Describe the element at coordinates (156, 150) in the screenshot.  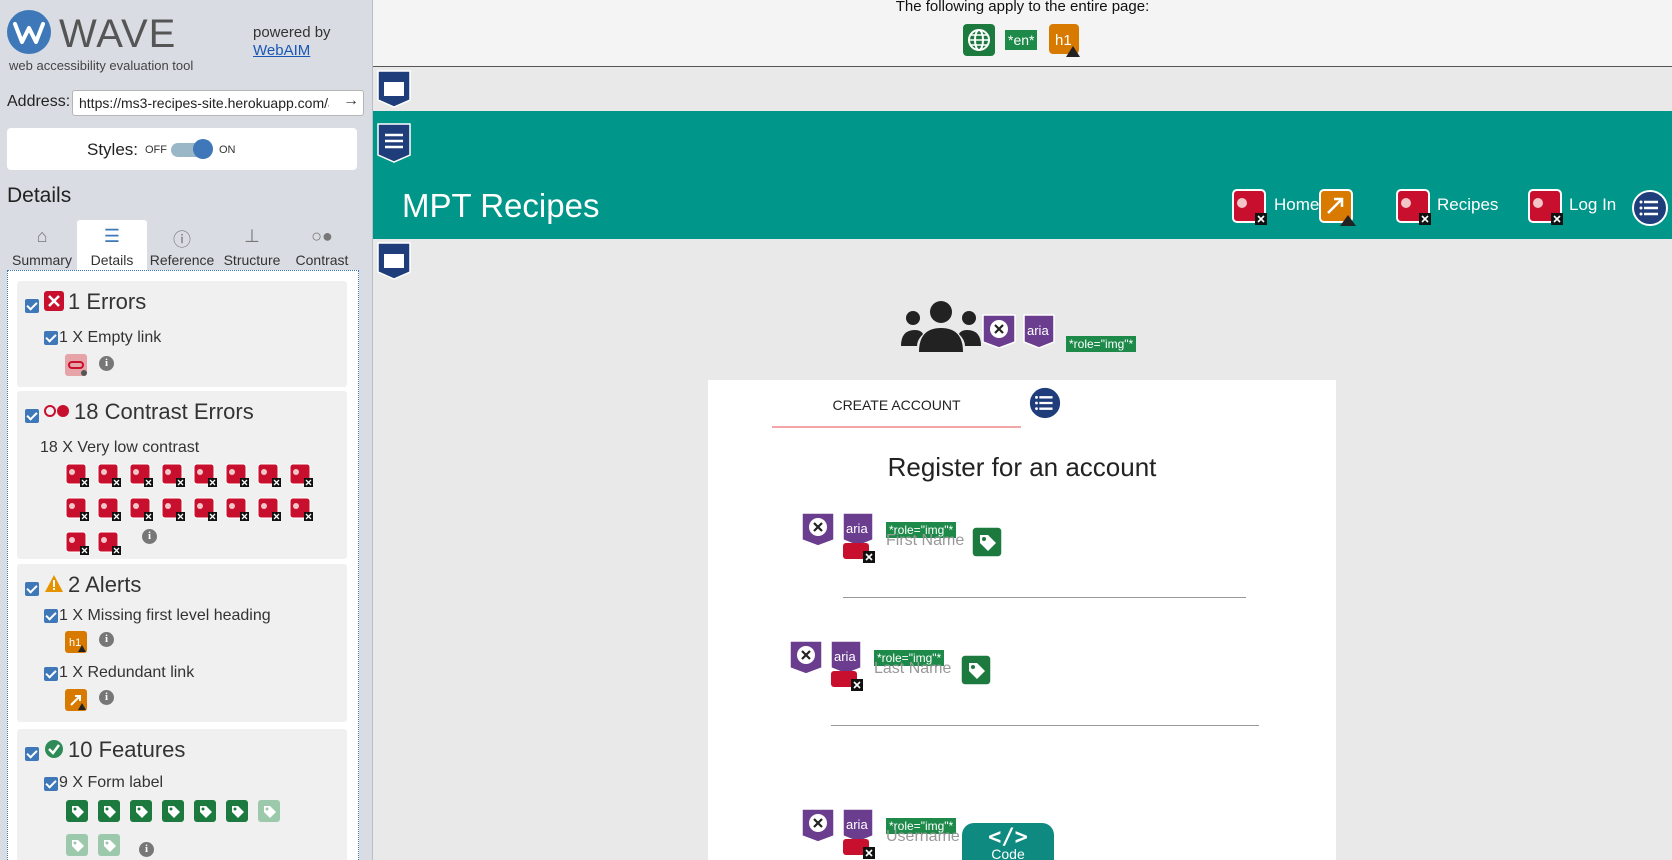
I see `styles-off-label: OFF` at that location.